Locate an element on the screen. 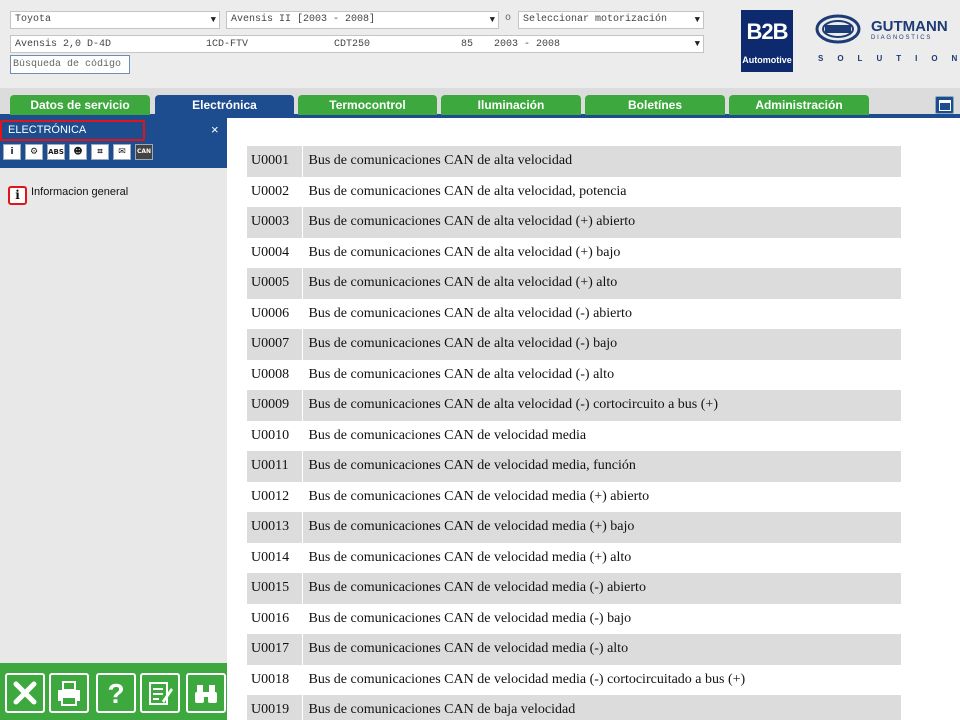 The image size is (960, 720). engine-years: 2003 - 2008 is located at coordinates (527, 44).